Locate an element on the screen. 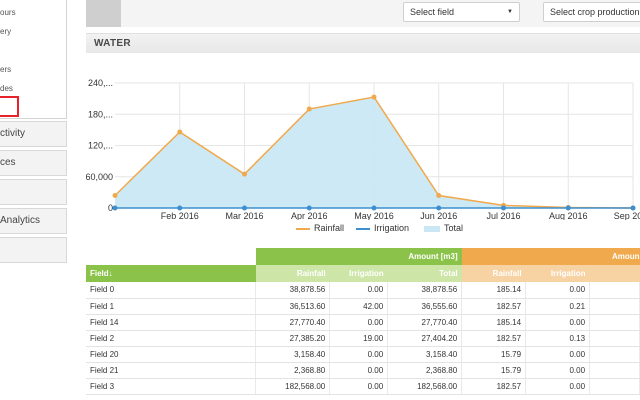 This screenshot has height=400, width=640. field-name-cell: Field 14 is located at coordinates (171, 322).